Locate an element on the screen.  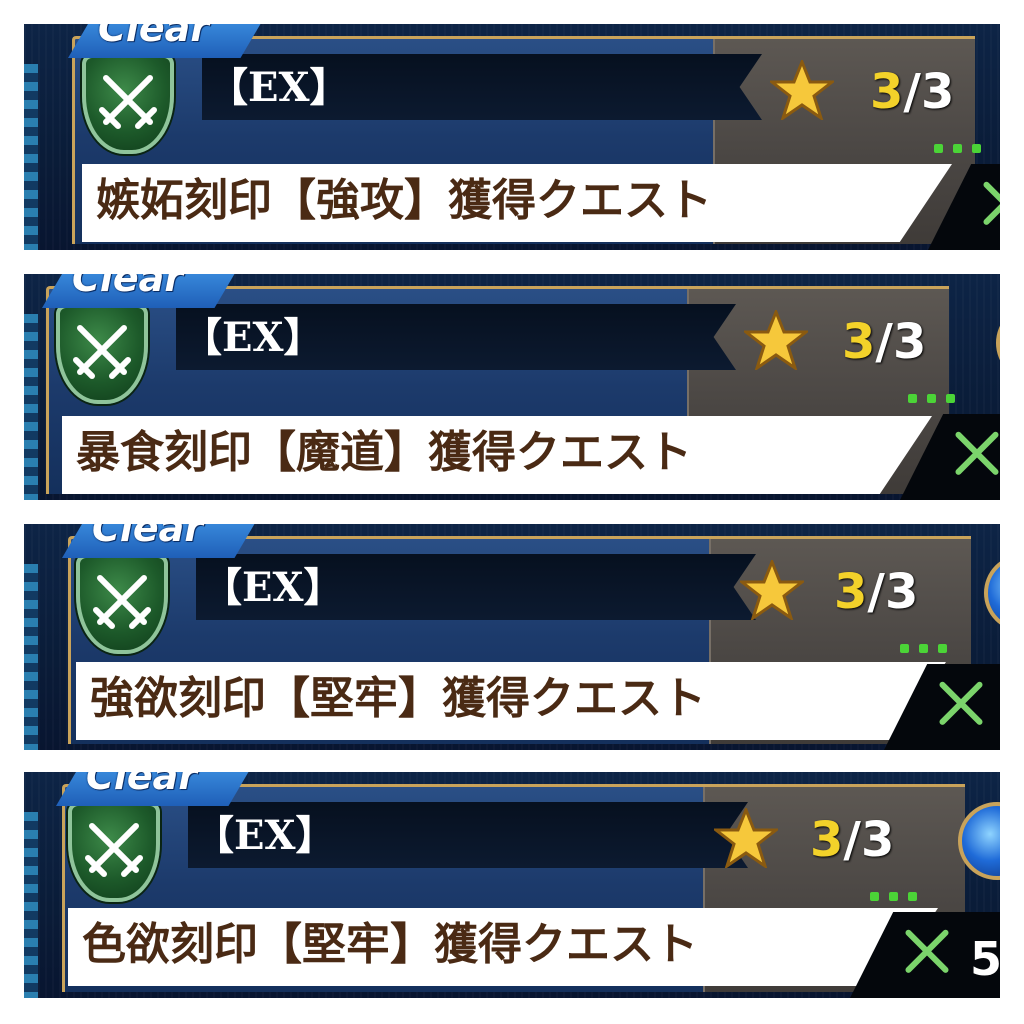
quest-name-bar: 暴食刻印【魔道】獲得クエスト is located at coordinates (497, 455).